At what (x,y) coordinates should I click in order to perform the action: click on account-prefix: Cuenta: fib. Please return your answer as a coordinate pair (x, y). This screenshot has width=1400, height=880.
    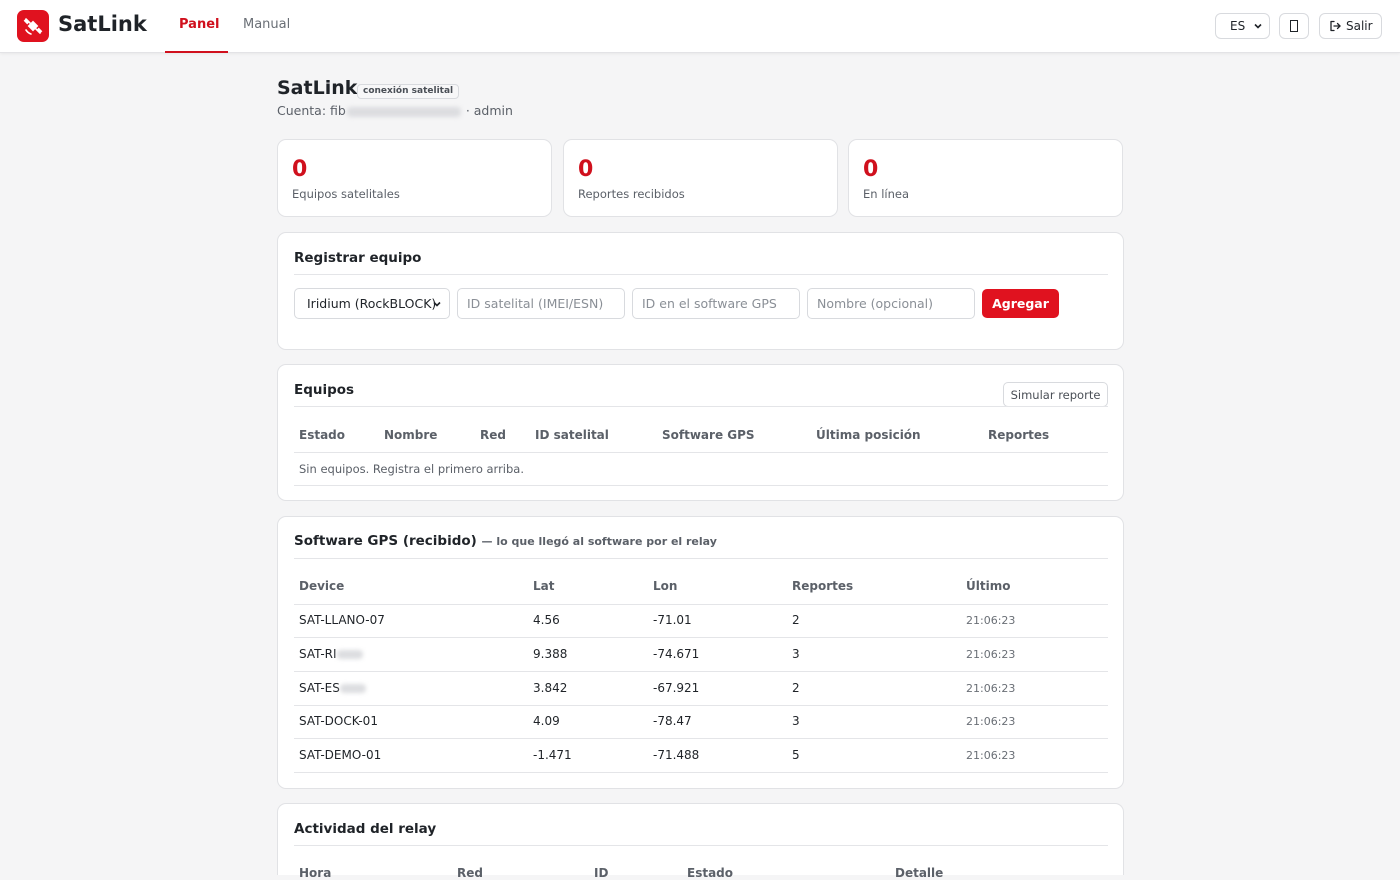
    Looking at the image, I should click on (311, 110).